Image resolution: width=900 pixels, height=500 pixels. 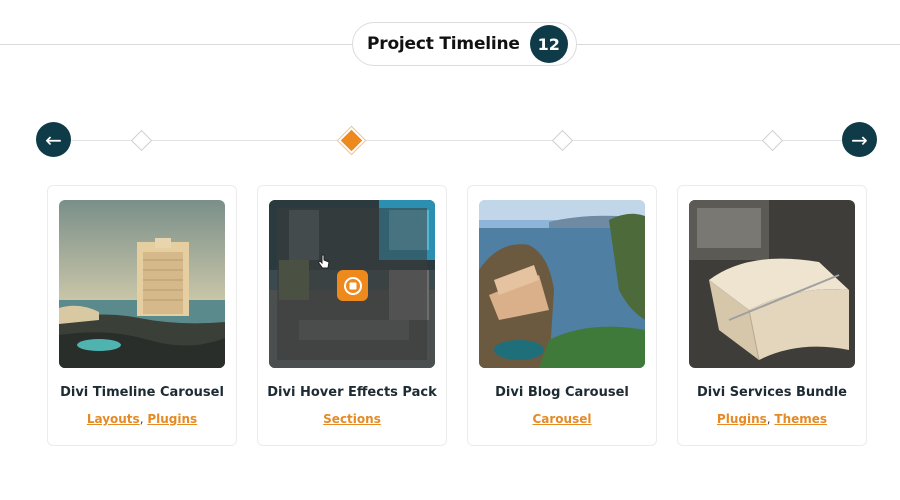 I want to click on card-title: Divi Blog Carousel, so click(x=562, y=392).